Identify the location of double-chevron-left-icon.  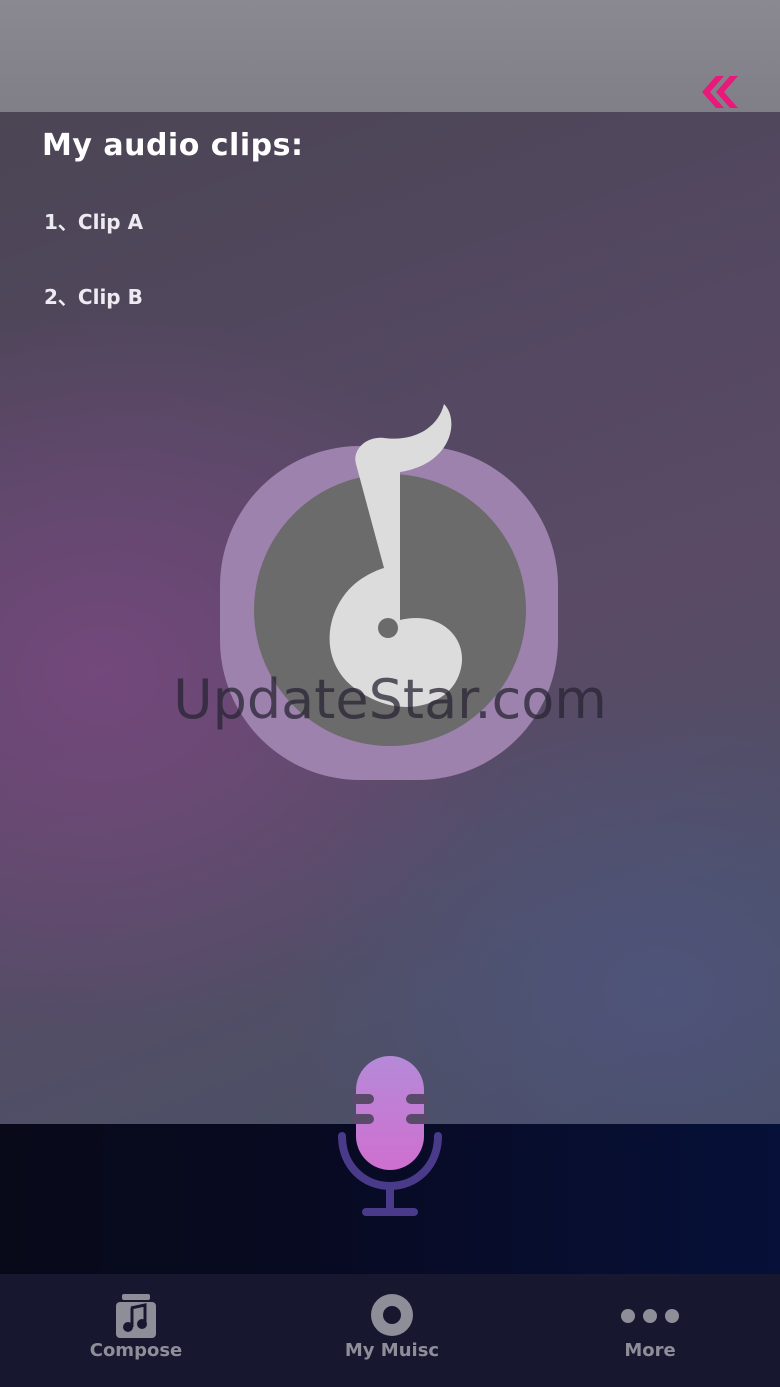
(718, 92).